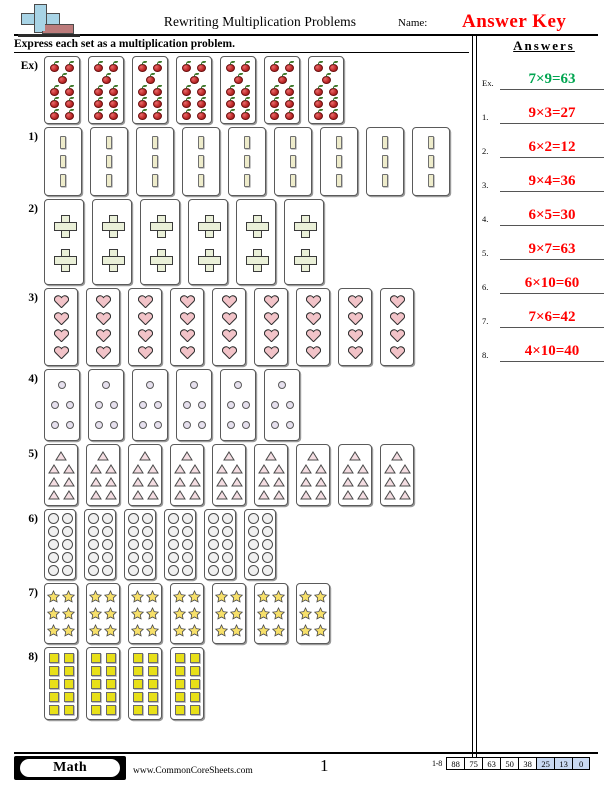  I want to click on grading-scale-cell: 63, so click(491, 763).